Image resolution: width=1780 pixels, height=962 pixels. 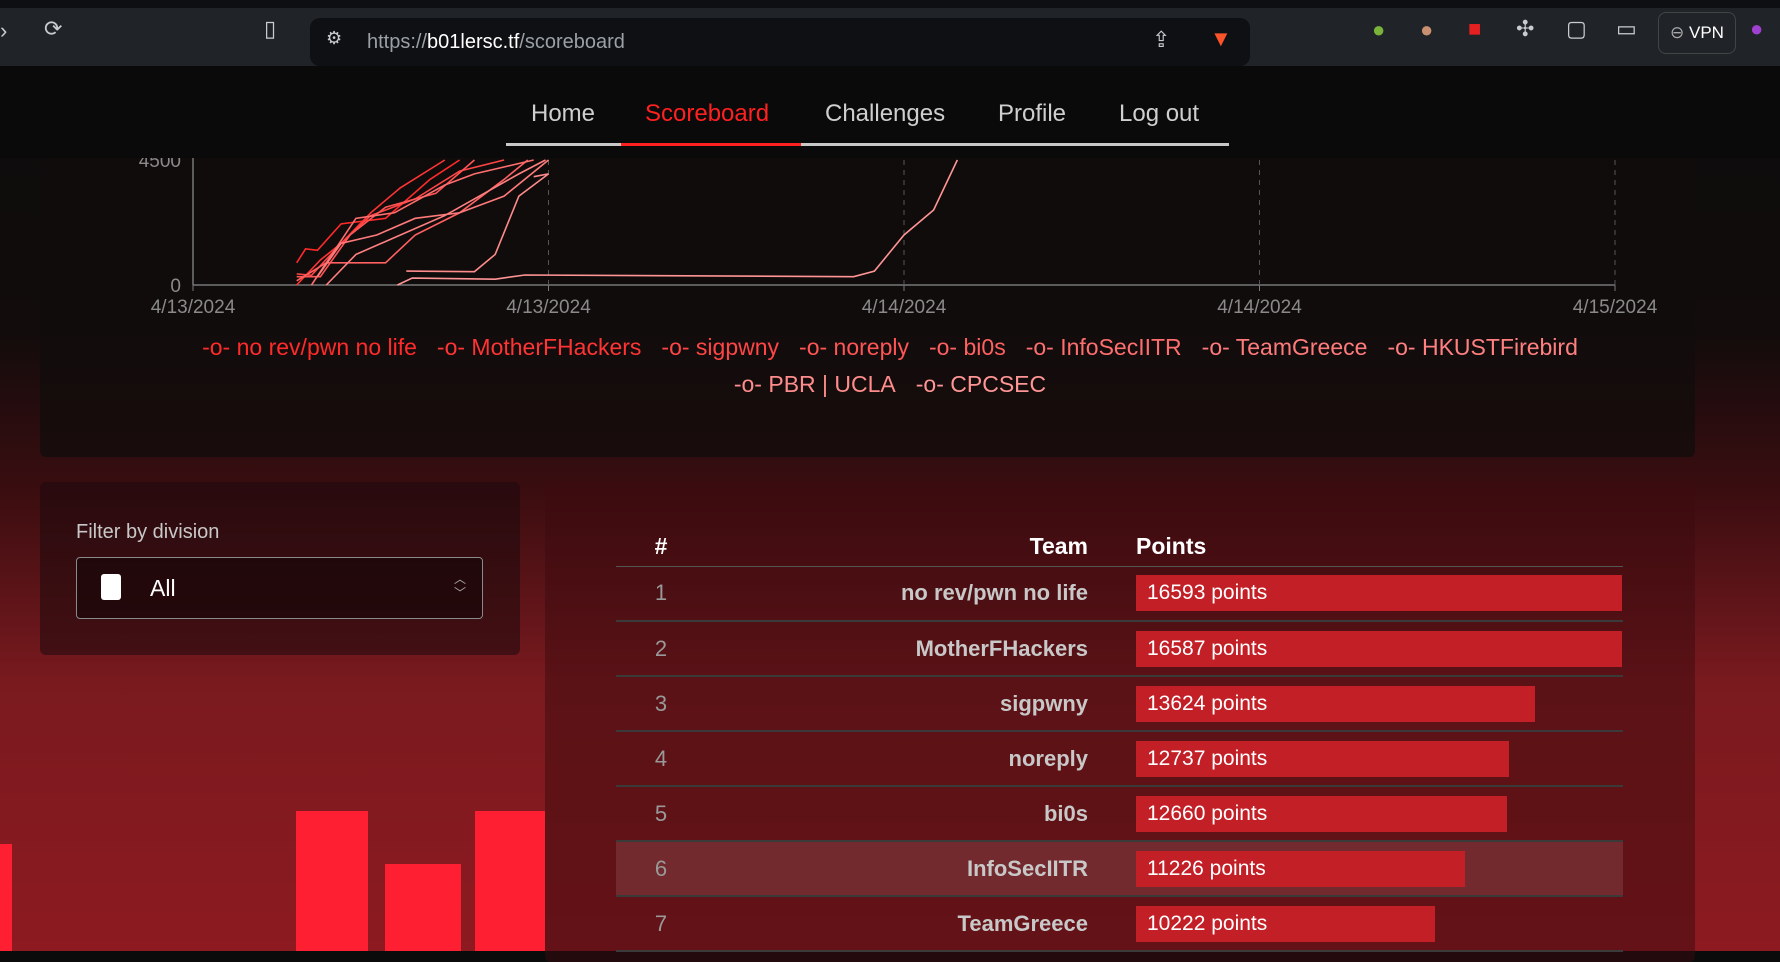 What do you see at coordinates (148, 532) in the screenshot?
I see `filter-label: Filter by division` at bounding box center [148, 532].